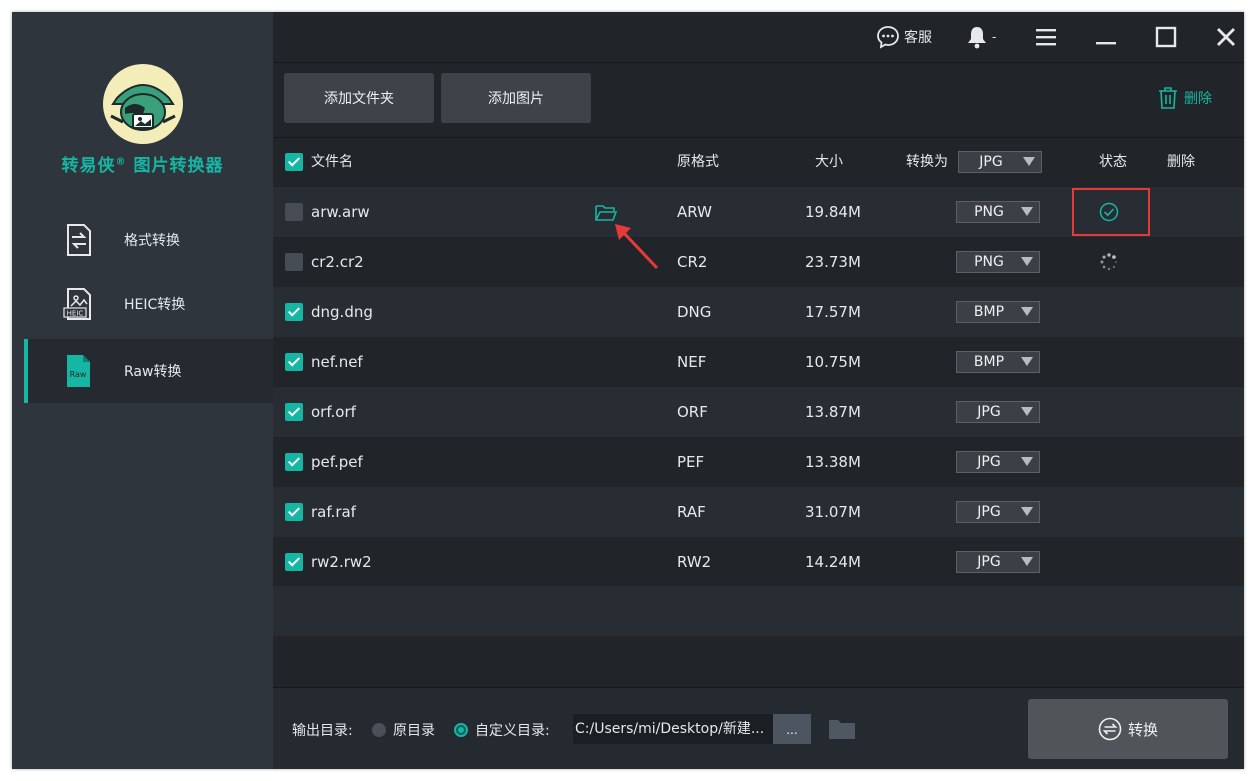 The image size is (1256, 781). I want to click on header-format: 原格式, so click(698, 162).